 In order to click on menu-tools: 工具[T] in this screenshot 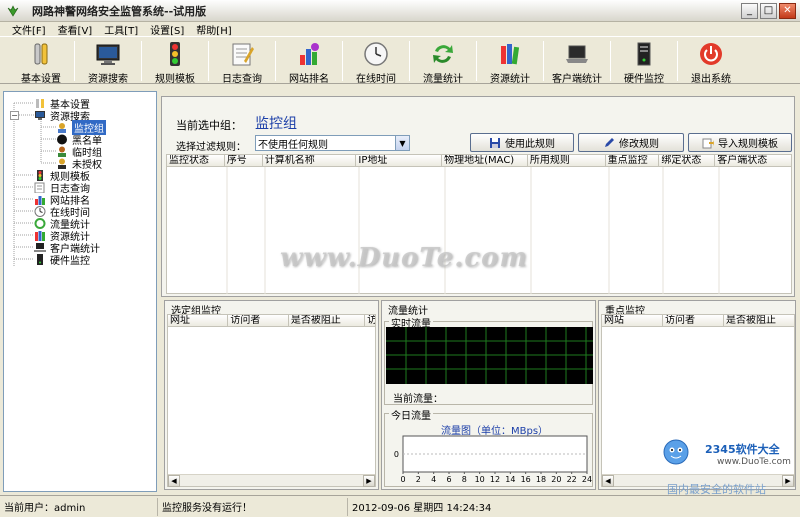, I will do `click(121, 29)`.